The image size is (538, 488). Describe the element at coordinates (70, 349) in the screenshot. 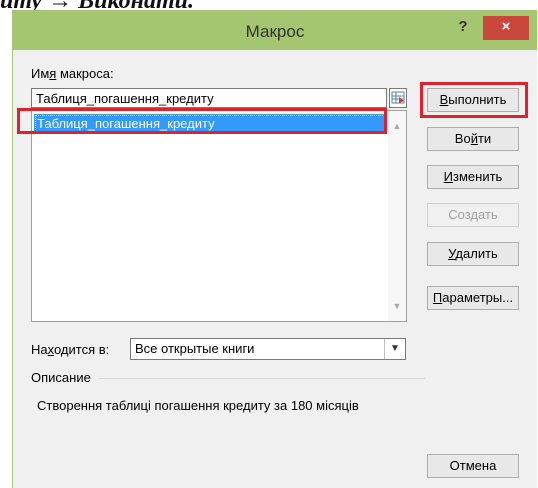

I see `location-label: Находится в:` at that location.